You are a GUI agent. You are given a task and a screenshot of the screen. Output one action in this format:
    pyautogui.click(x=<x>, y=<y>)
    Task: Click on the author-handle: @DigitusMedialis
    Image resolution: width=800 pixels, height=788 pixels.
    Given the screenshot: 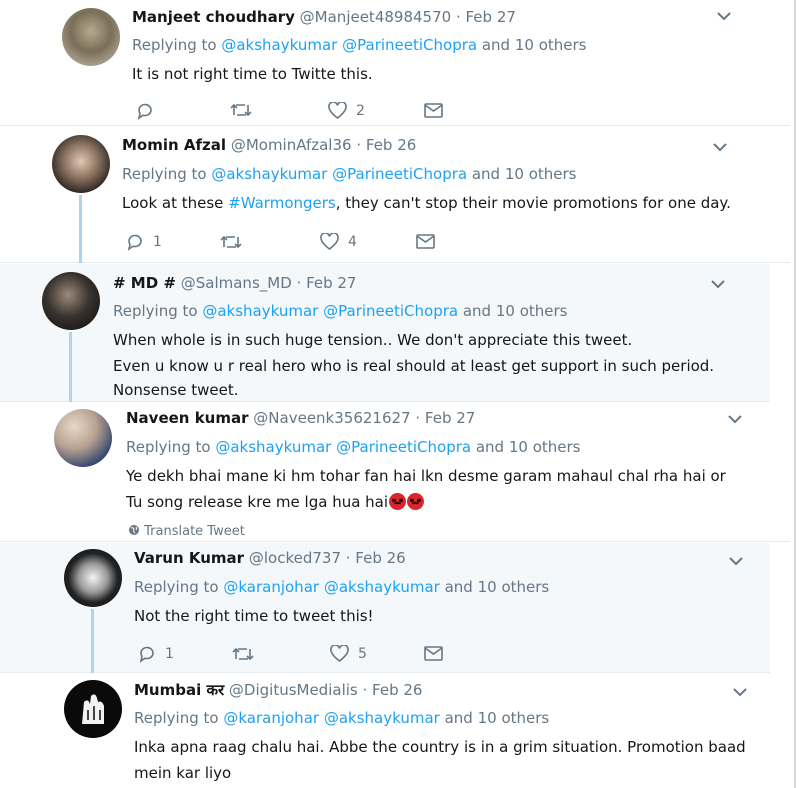 What is the action you would take?
    pyautogui.click(x=293, y=690)
    